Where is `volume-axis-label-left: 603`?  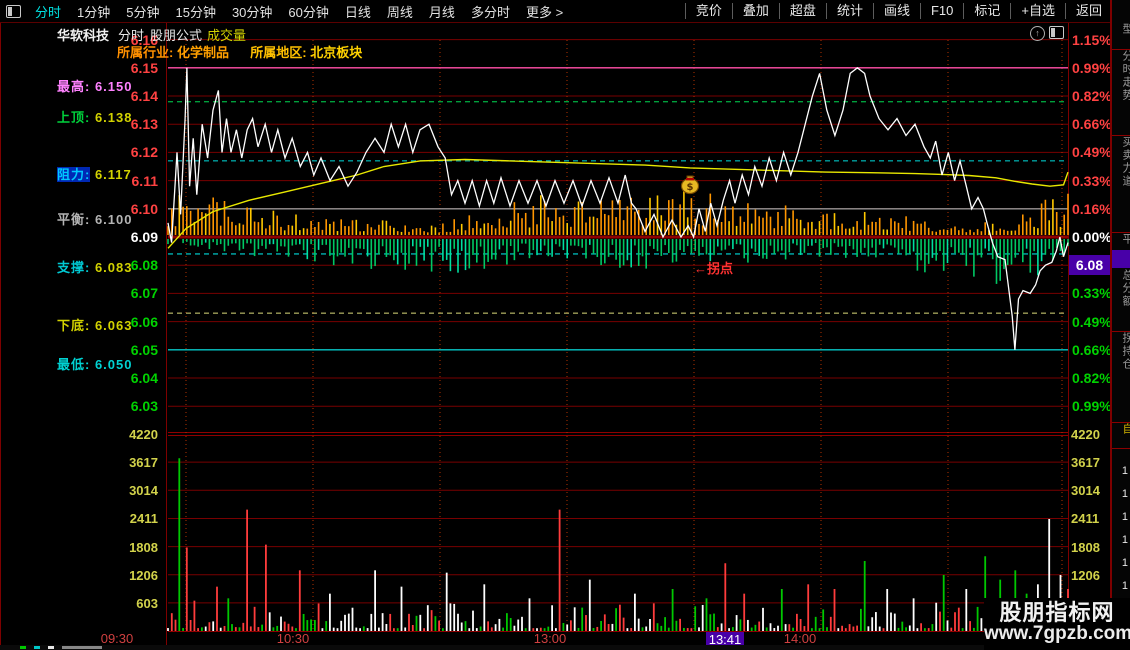
volume-axis-label-left: 603 is located at coordinates (147, 603).